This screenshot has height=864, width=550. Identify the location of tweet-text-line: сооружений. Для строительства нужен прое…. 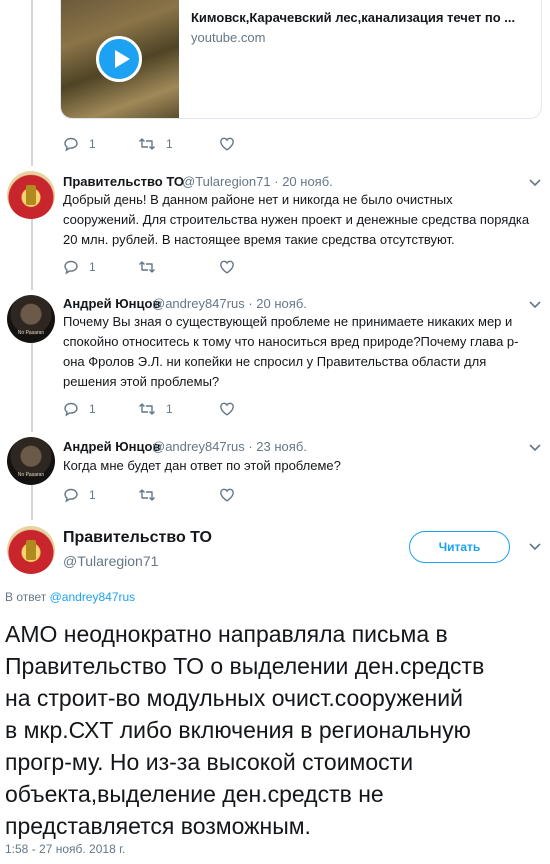
(296, 219).